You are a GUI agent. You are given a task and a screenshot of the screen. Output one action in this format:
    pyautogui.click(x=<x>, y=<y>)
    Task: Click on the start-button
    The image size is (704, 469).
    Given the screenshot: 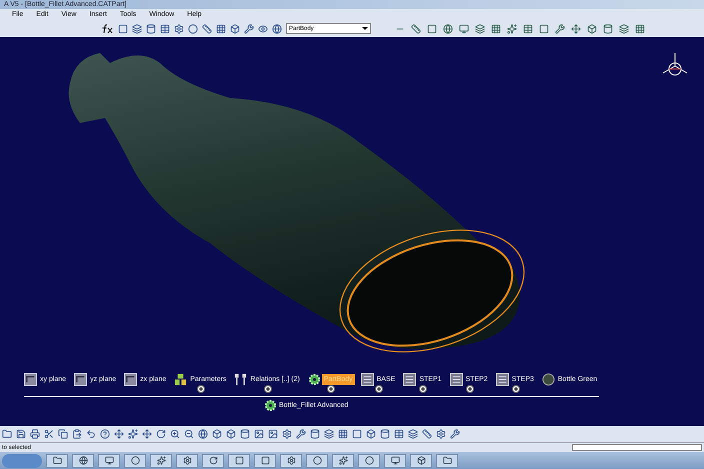 What is the action you would take?
    pyautogui.click(x=22, y=461)
    